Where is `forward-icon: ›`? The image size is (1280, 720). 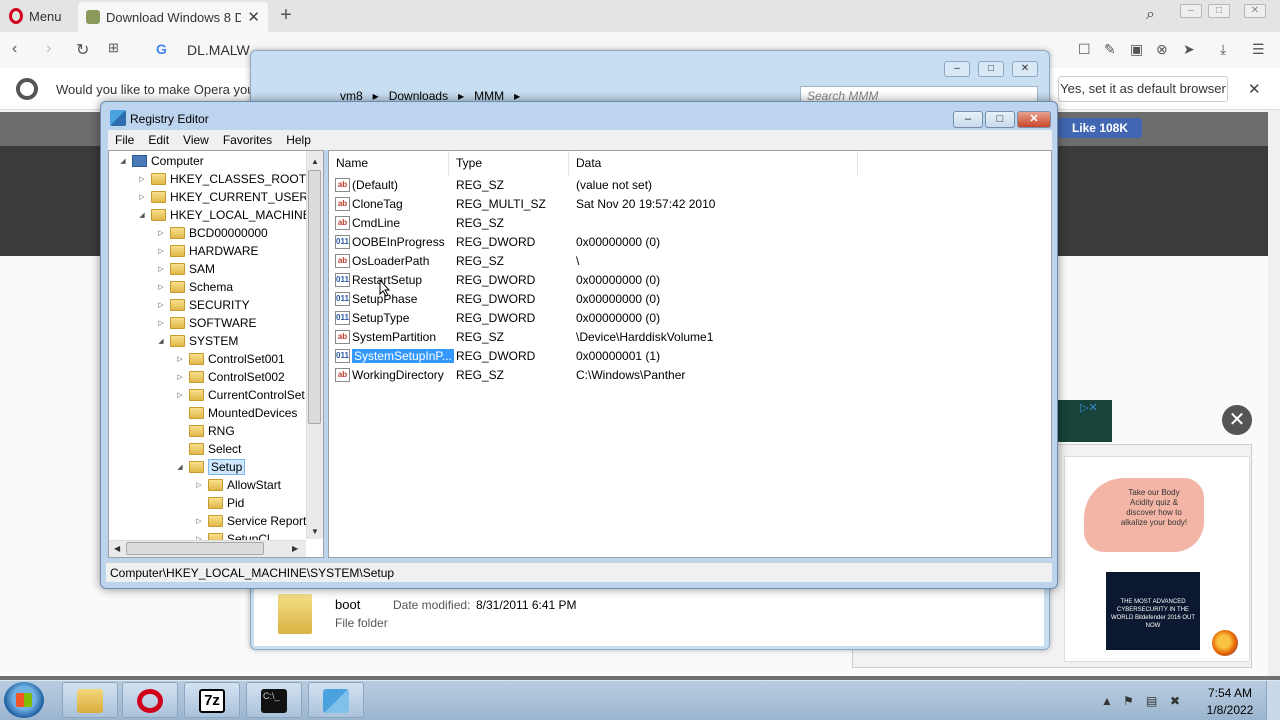
forward-icon: › is located at coordinates (48, 49).